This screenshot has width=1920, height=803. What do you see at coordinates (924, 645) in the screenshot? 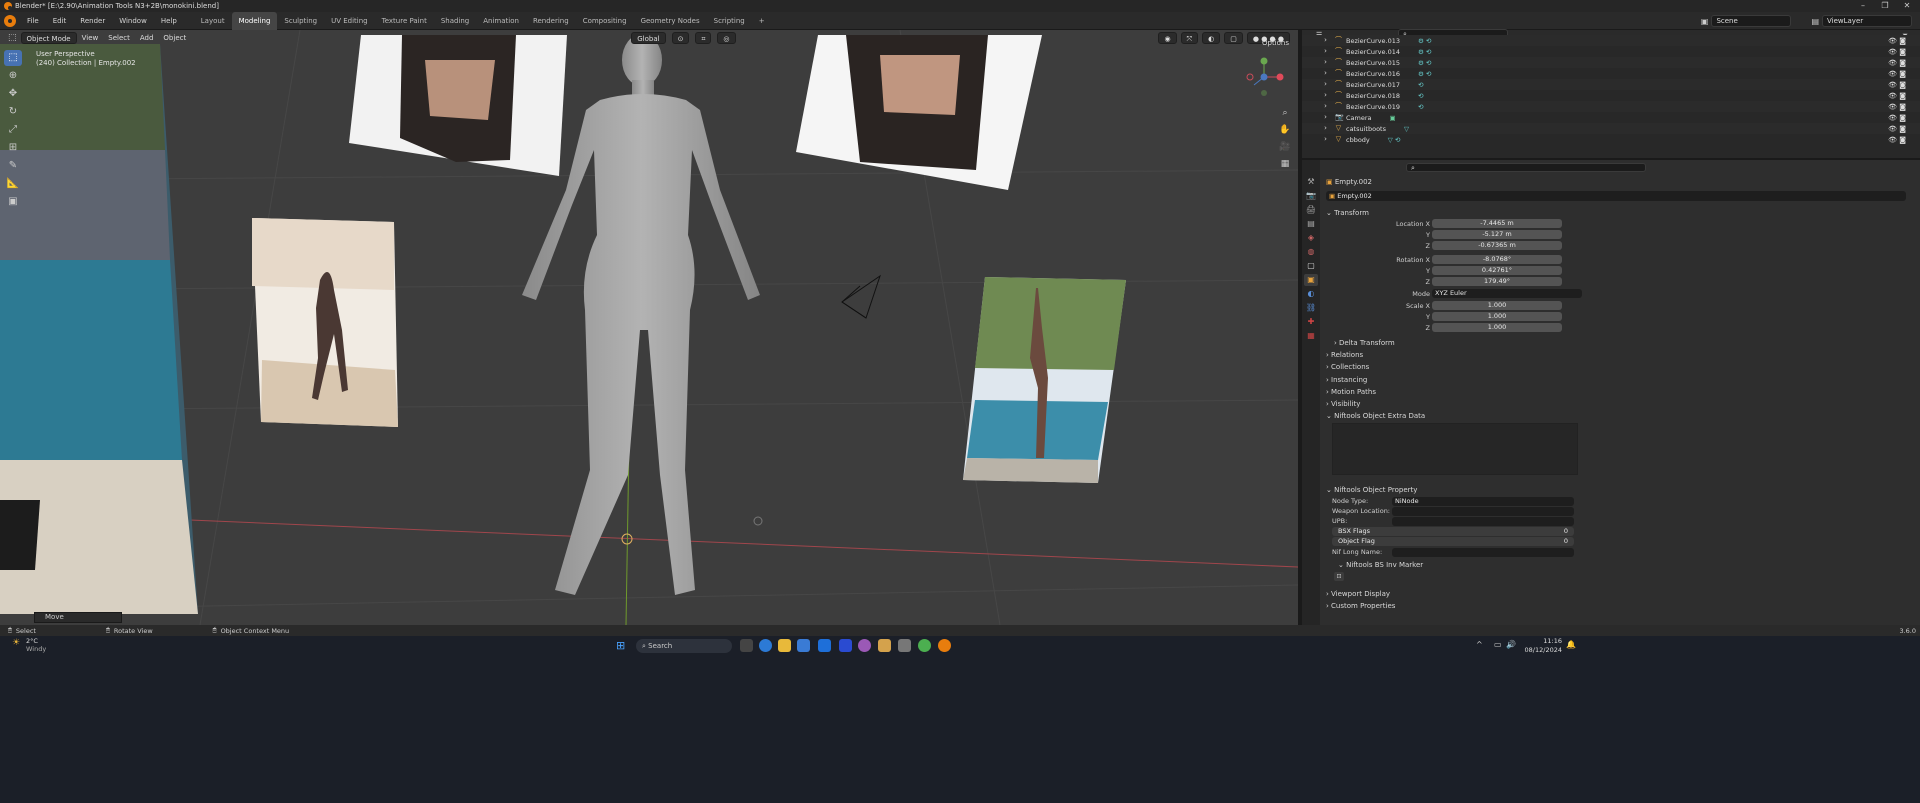
I see `chrome-icon` at bounding box center [924, 645].